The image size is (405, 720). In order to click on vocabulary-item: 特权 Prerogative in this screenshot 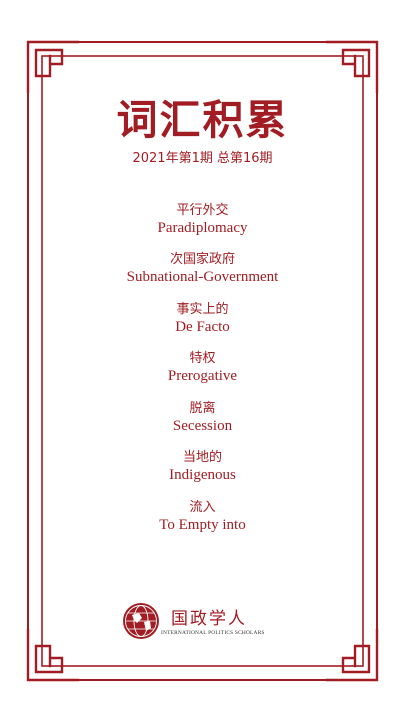, I will do `click(202, 368)`.